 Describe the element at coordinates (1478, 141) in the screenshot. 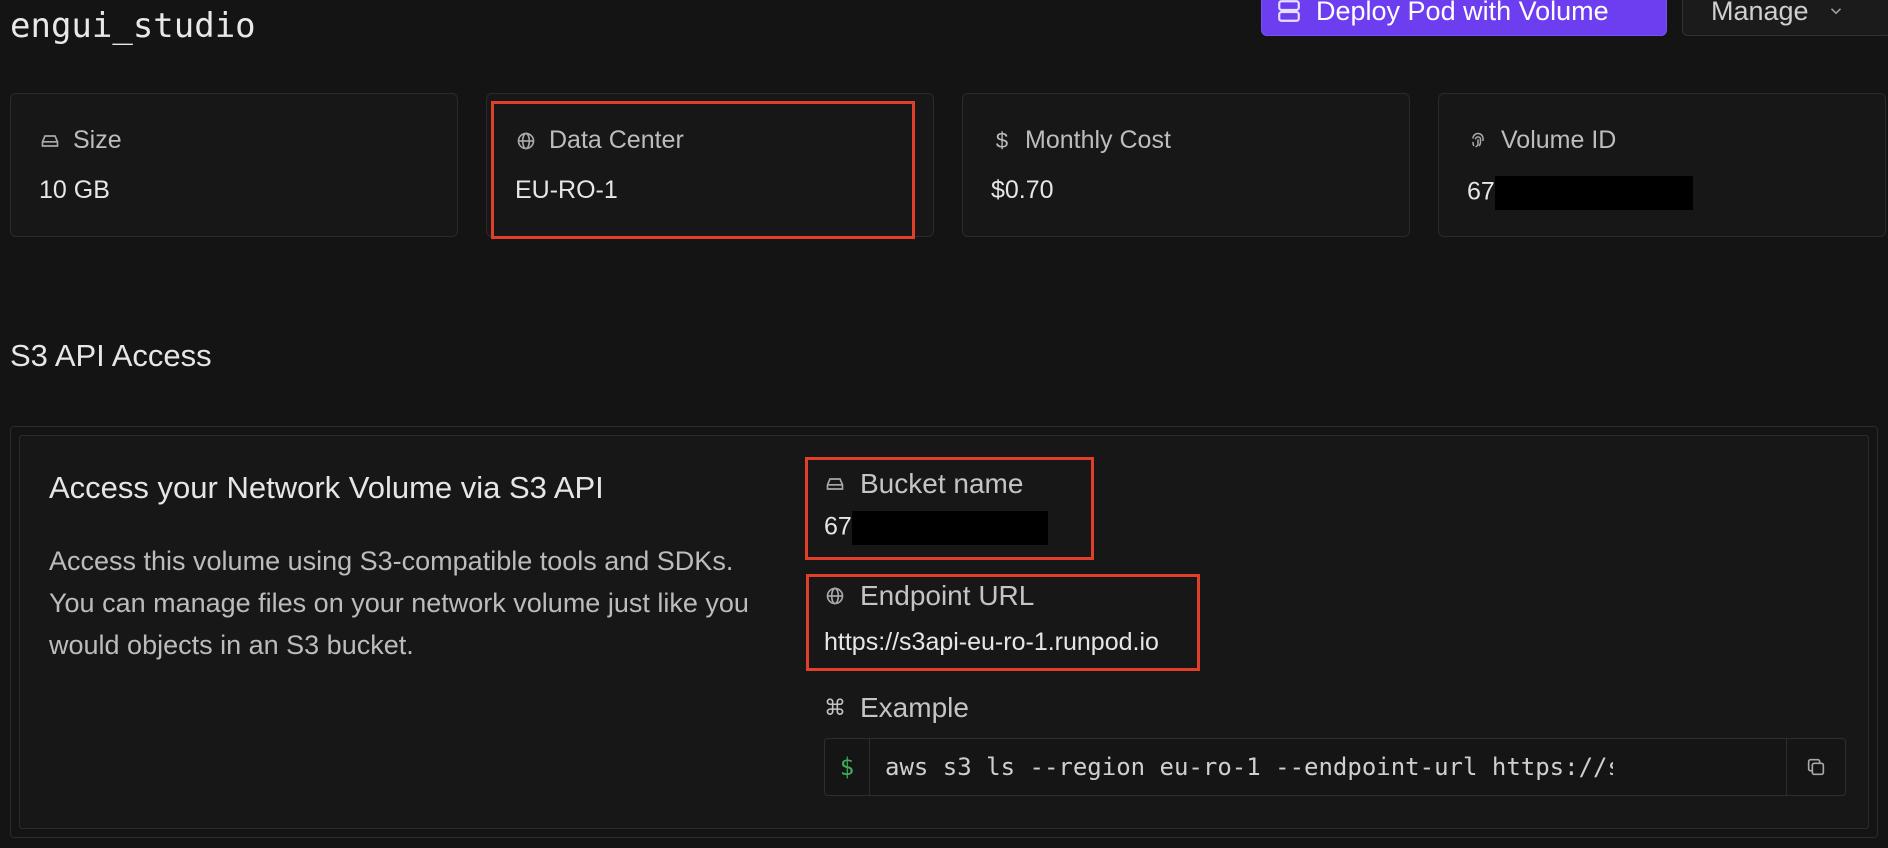

I see `fingerprint-icon` at that location.